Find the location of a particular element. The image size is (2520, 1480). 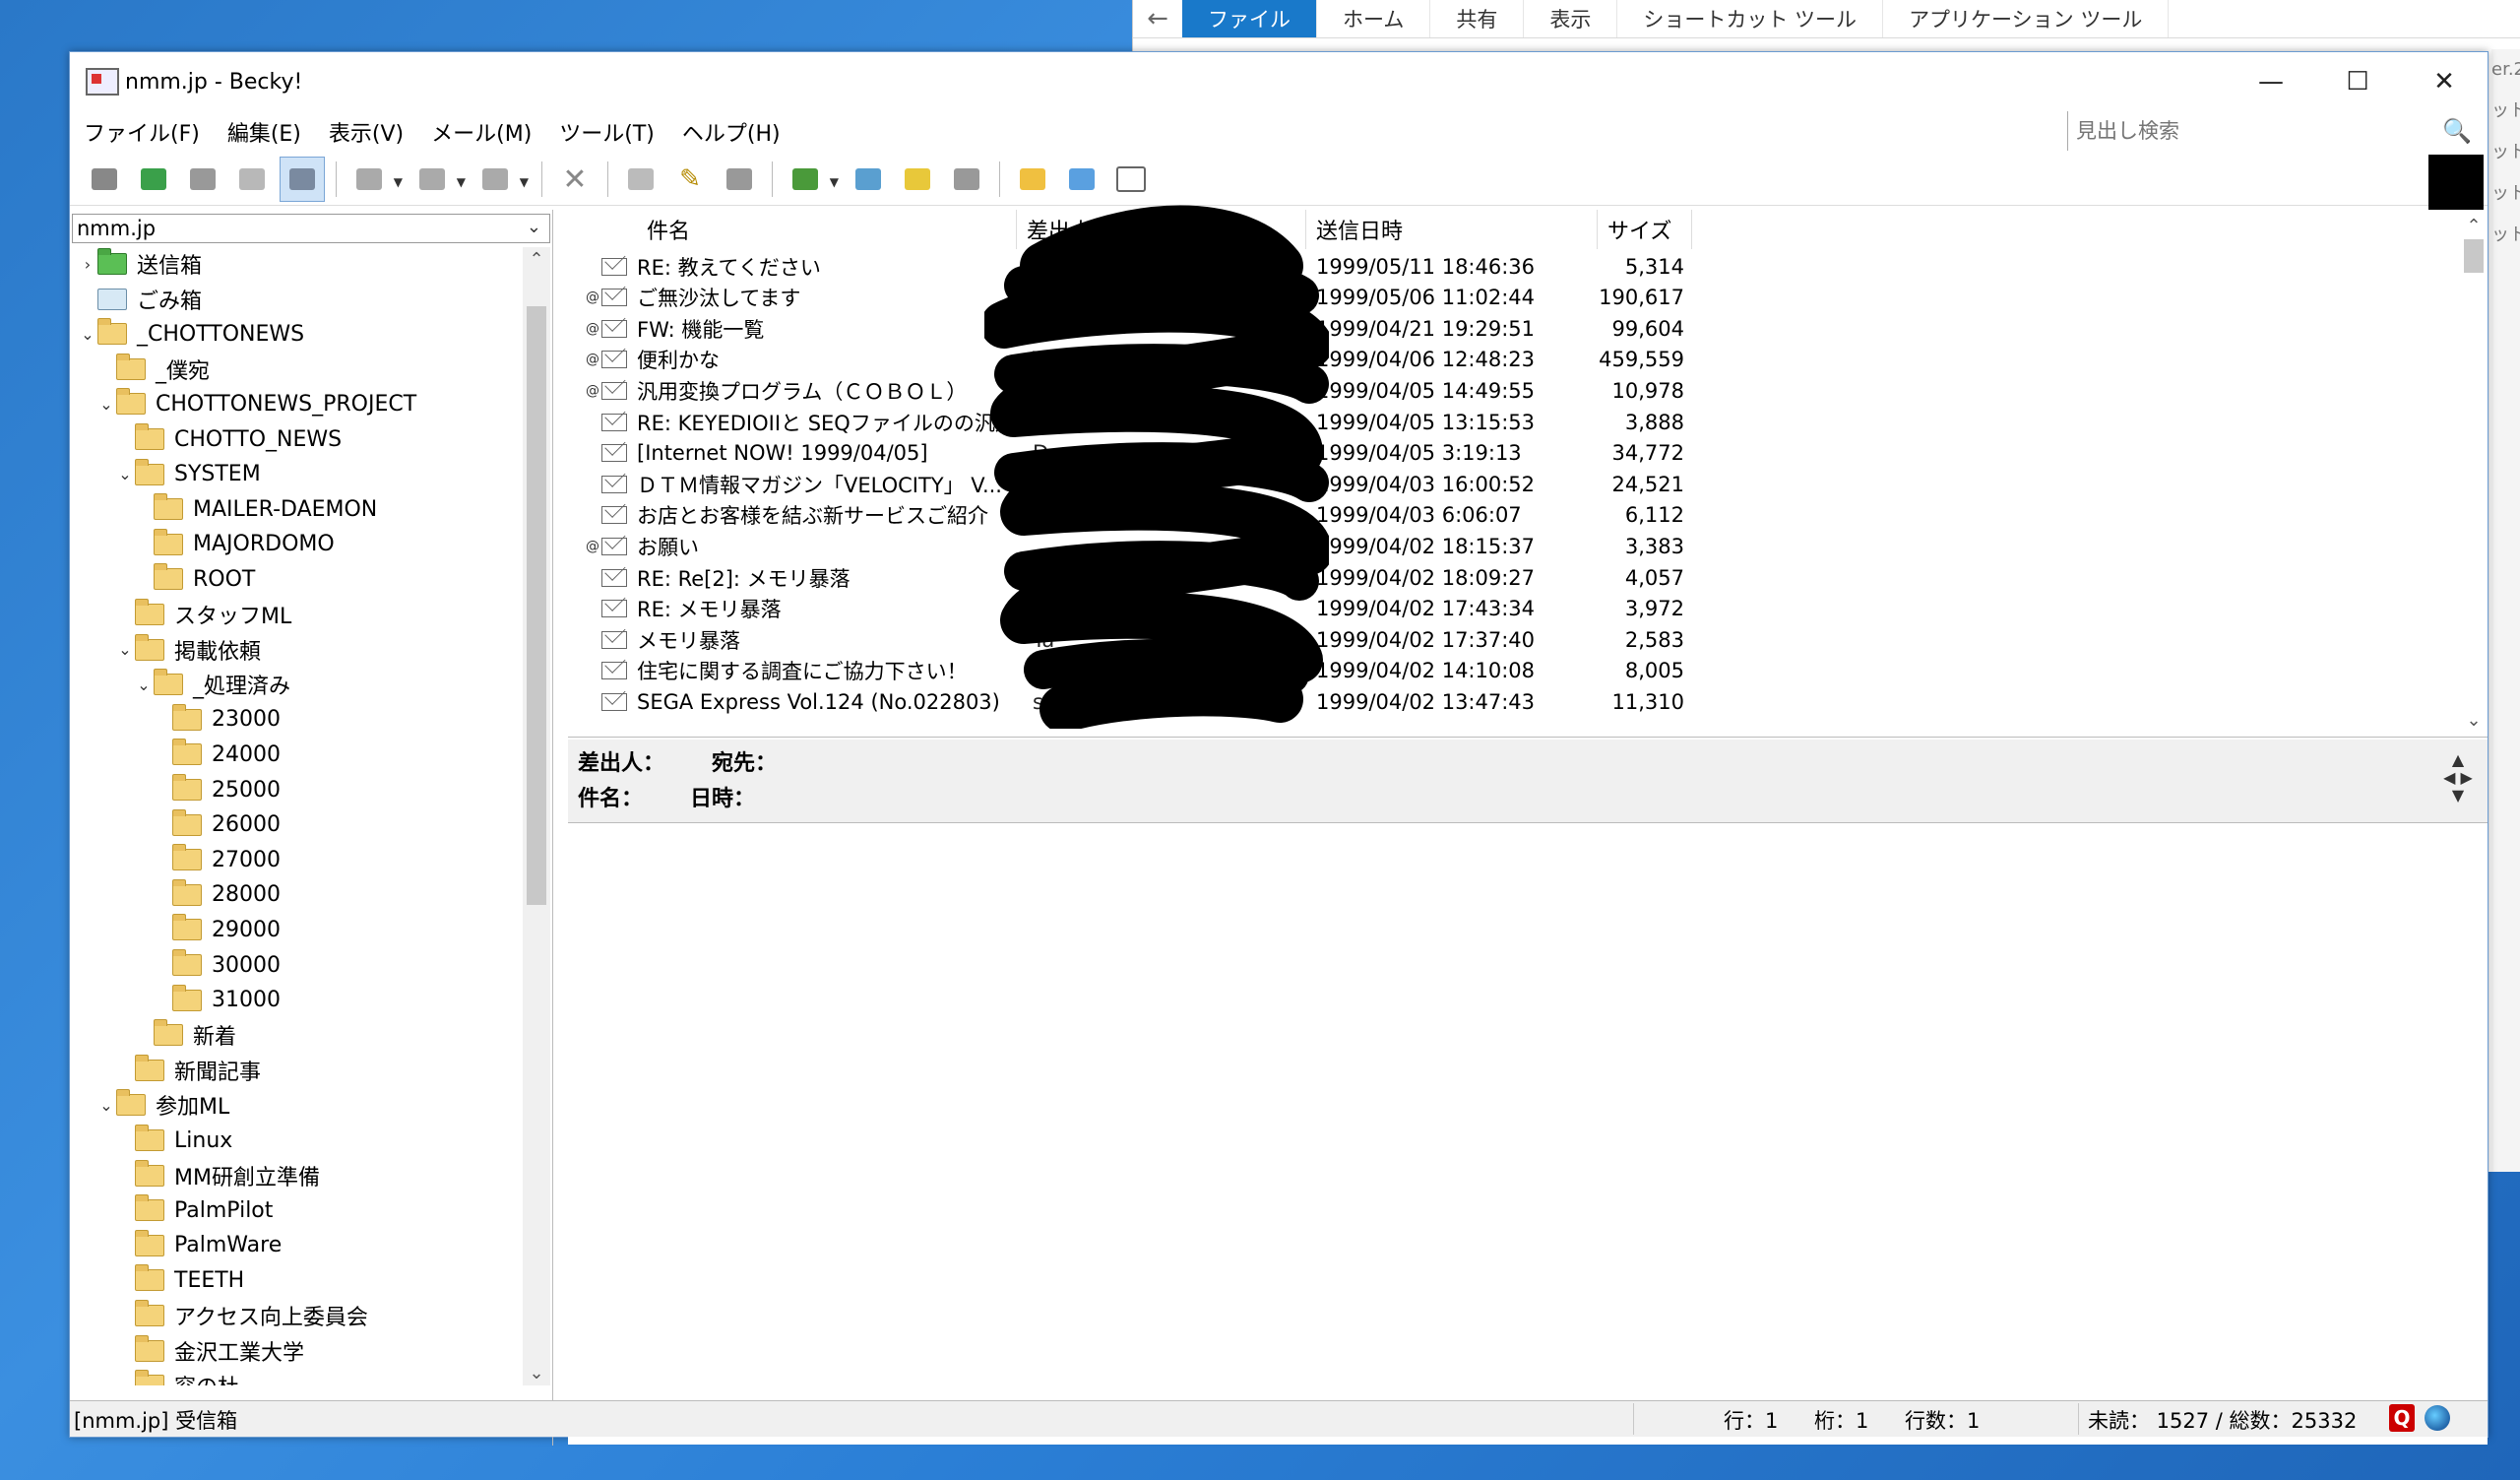

ribbon-tab-view: 表示 is located at coordinates (1571, 18).